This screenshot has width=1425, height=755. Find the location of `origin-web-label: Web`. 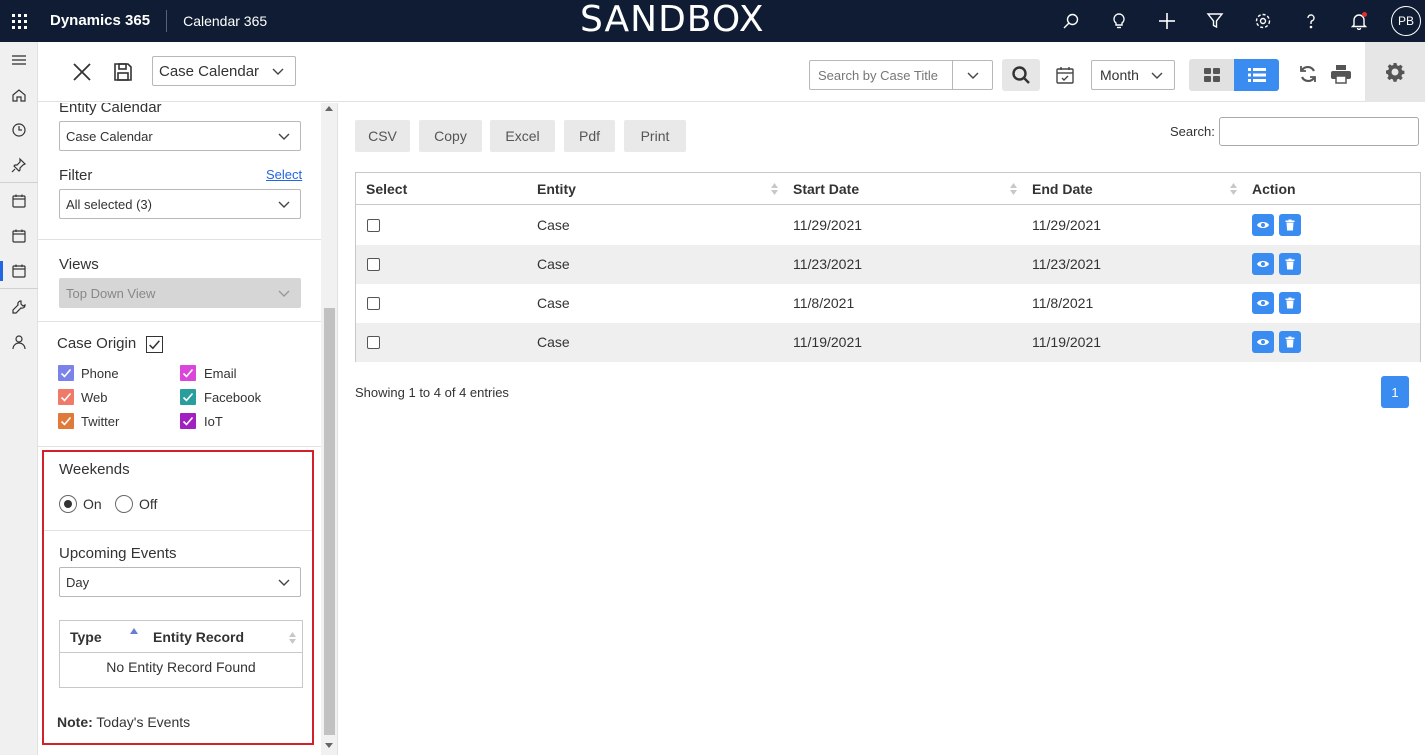

origin-web-label: Web is located at coordinates (94, 397).